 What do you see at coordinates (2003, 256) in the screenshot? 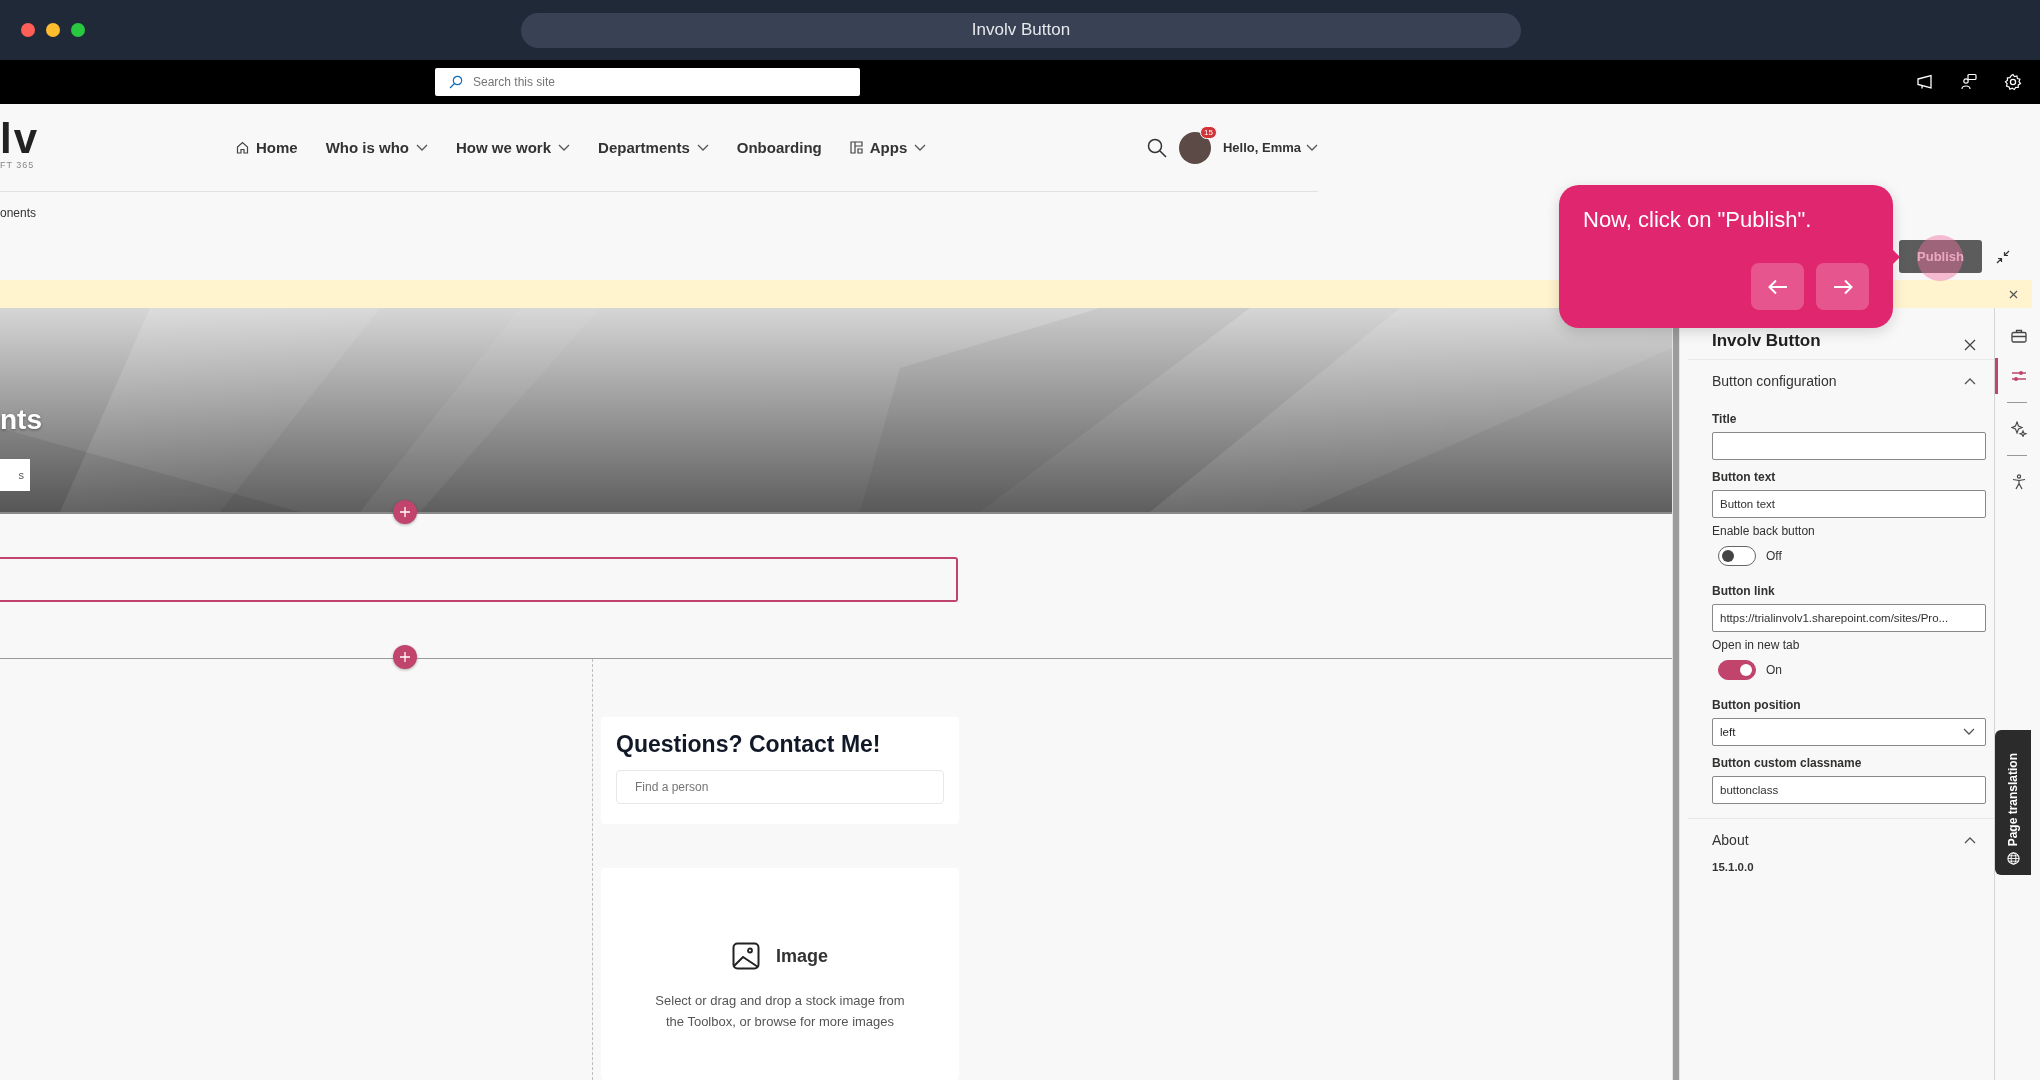
I see `collapse-icon` at bounding box center [2003, 256].